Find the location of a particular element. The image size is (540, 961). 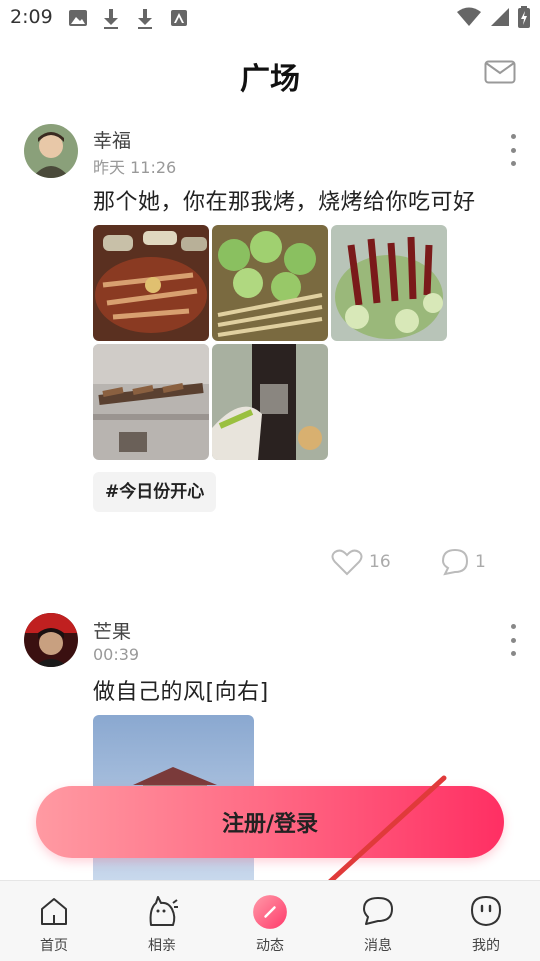

nav-home: 首页 is located at coordinates (54, 921).